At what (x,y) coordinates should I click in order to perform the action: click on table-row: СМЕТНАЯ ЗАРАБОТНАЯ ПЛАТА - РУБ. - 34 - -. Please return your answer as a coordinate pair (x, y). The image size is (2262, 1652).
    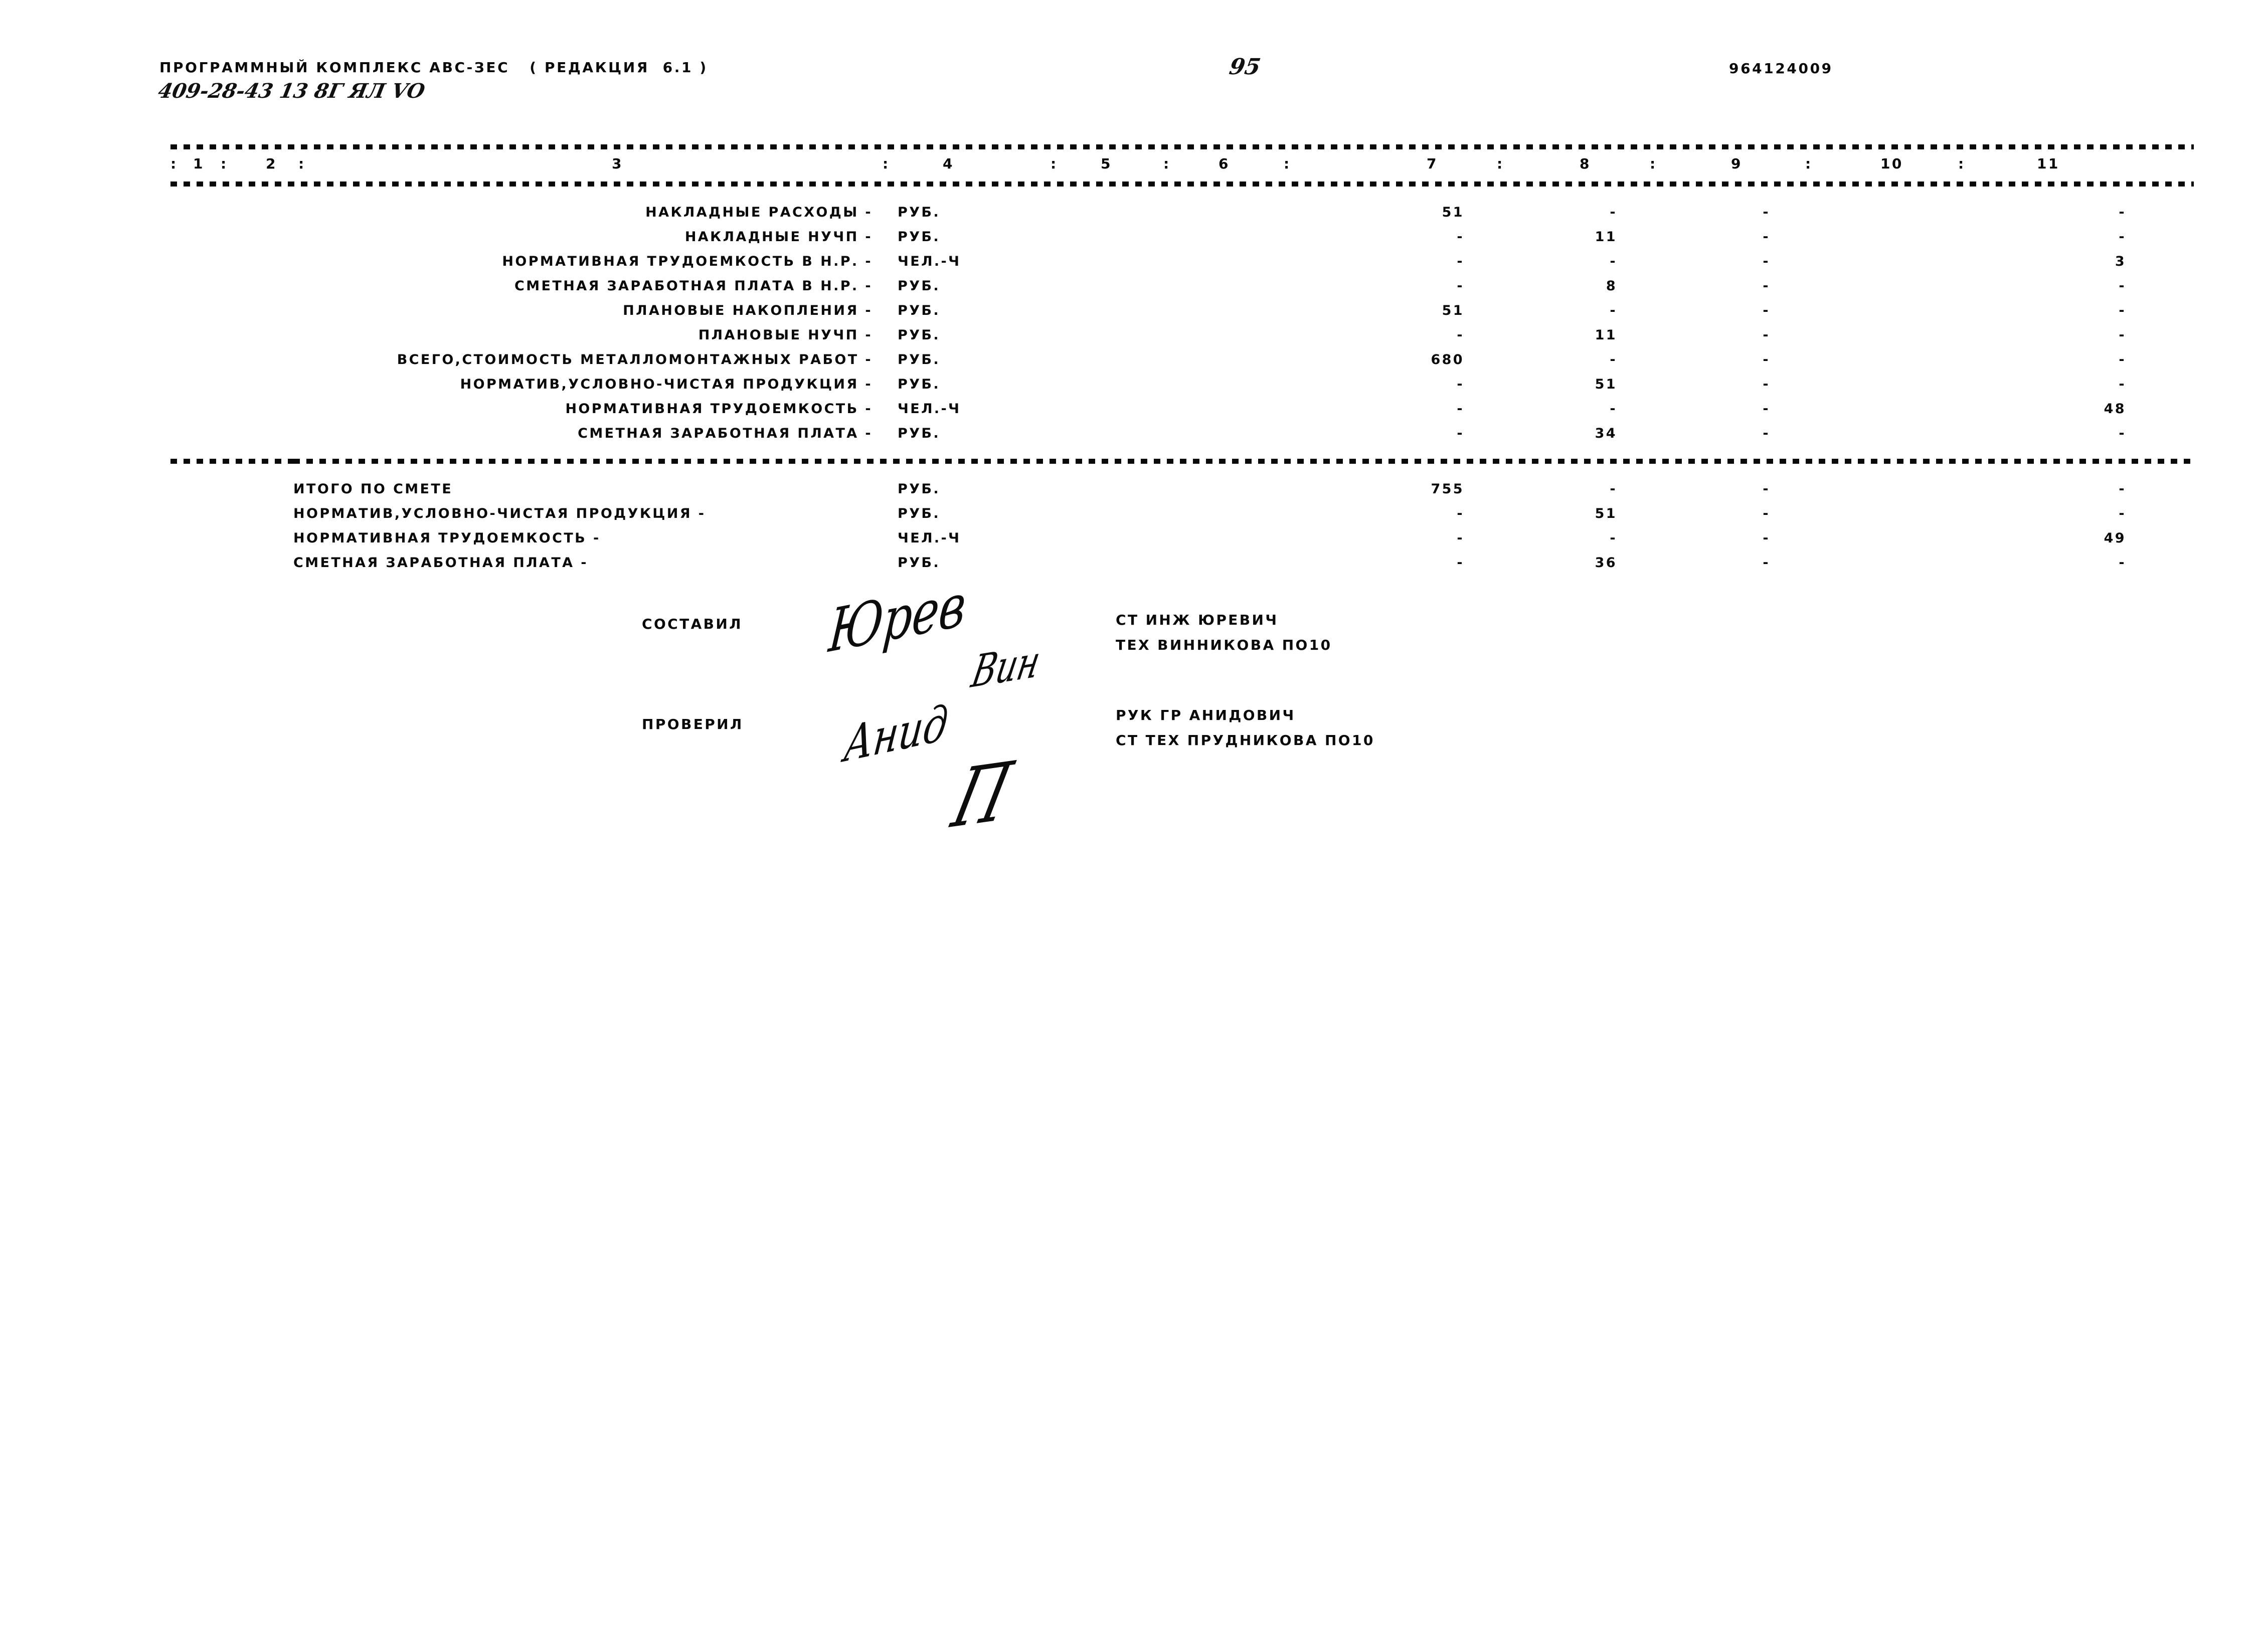
    Looking at the image, I should click on (1131, 437).